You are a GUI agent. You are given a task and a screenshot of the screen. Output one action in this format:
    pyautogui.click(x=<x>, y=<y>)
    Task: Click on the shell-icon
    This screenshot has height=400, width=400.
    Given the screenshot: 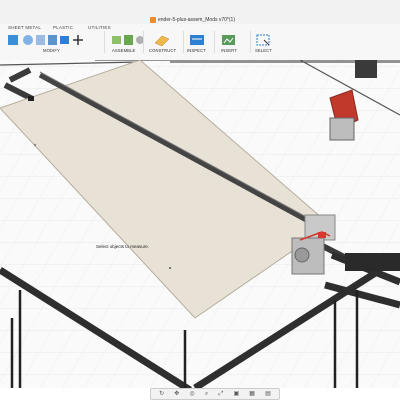 What is the action you would take?
    pyautogui.click(x=52, y=40)
    